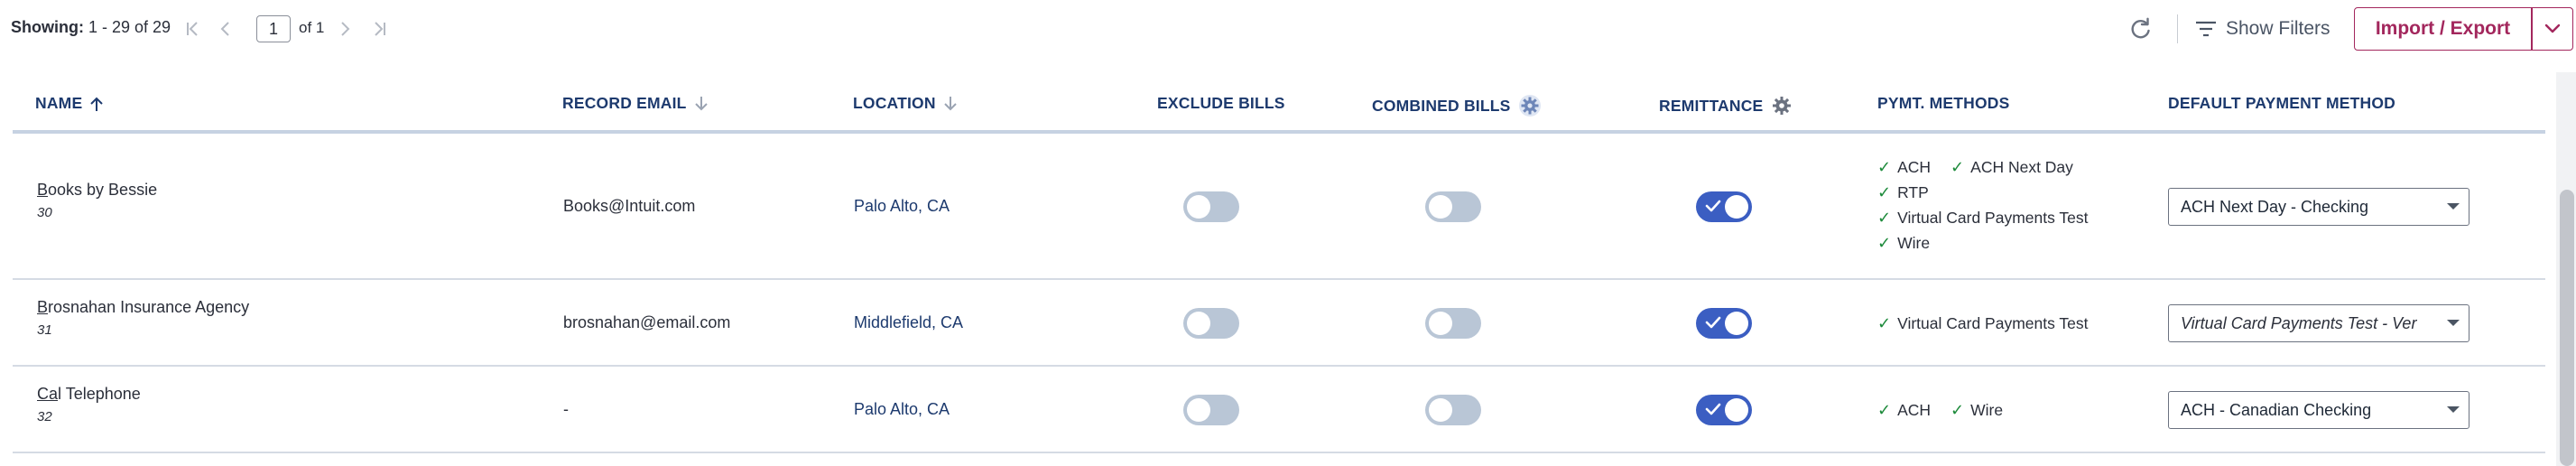 This screenshot has width=2576, height=466. I want to click on selected-value: Virtual Card Payments Test - Ver, so click(2299, 322).